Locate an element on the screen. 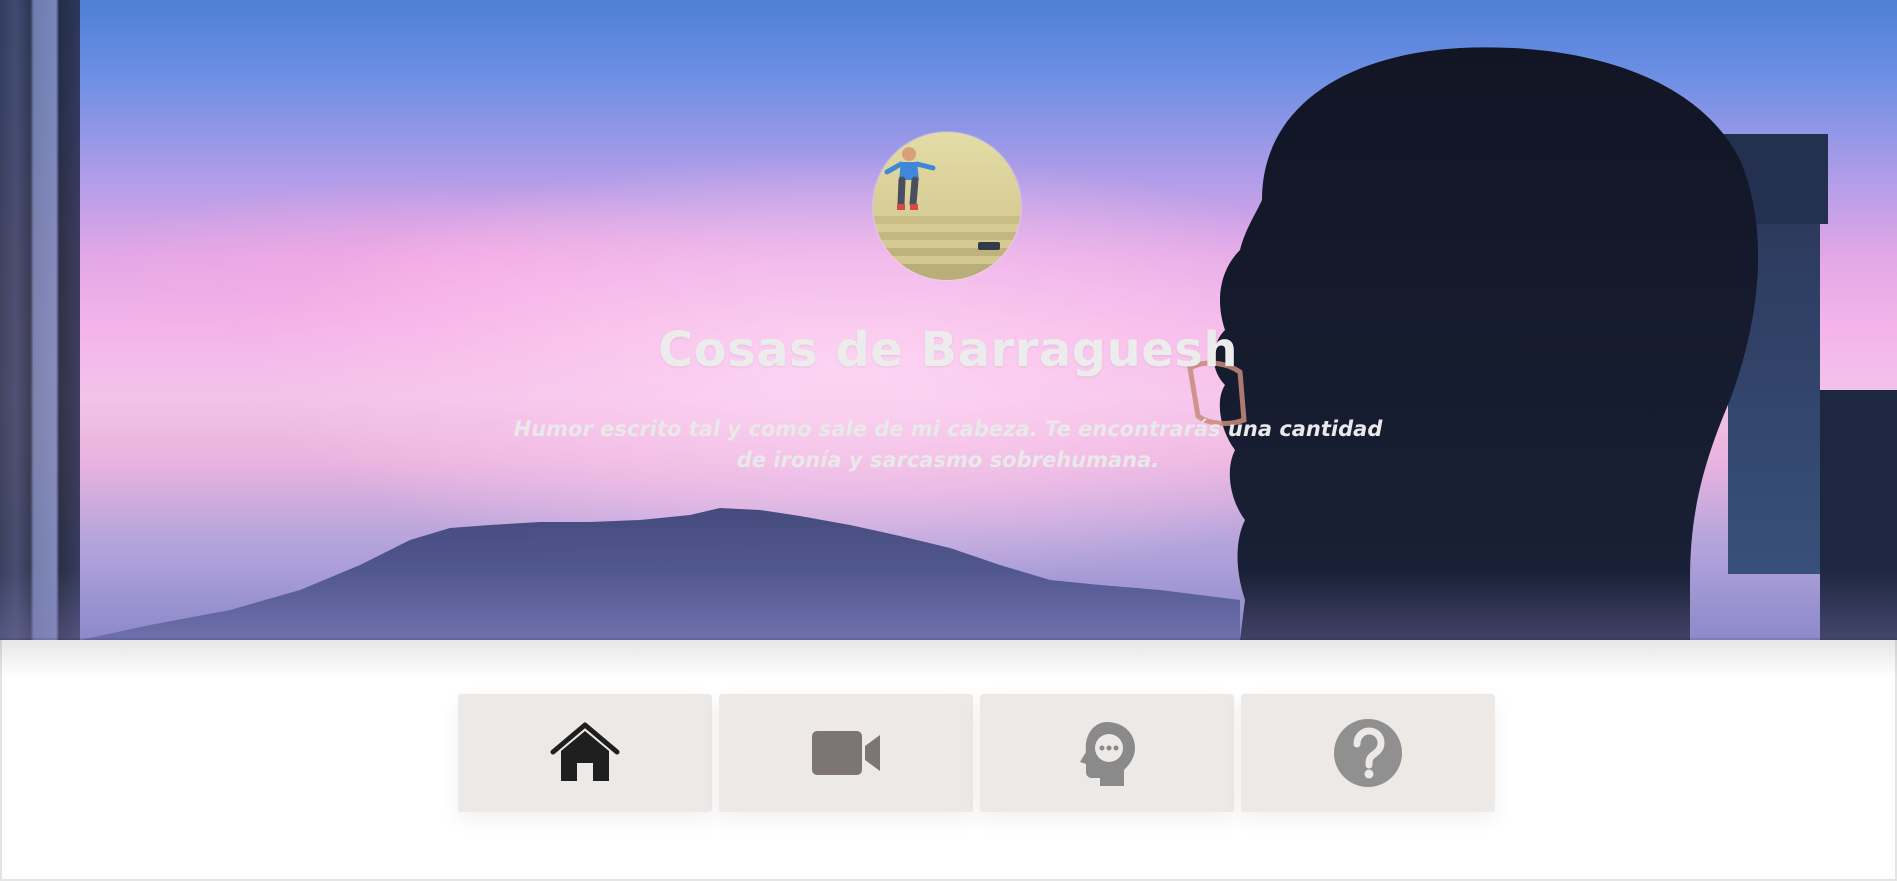 The width and height of the screenshot is (1897, 881). avatar is located at coordinates (947, 206).